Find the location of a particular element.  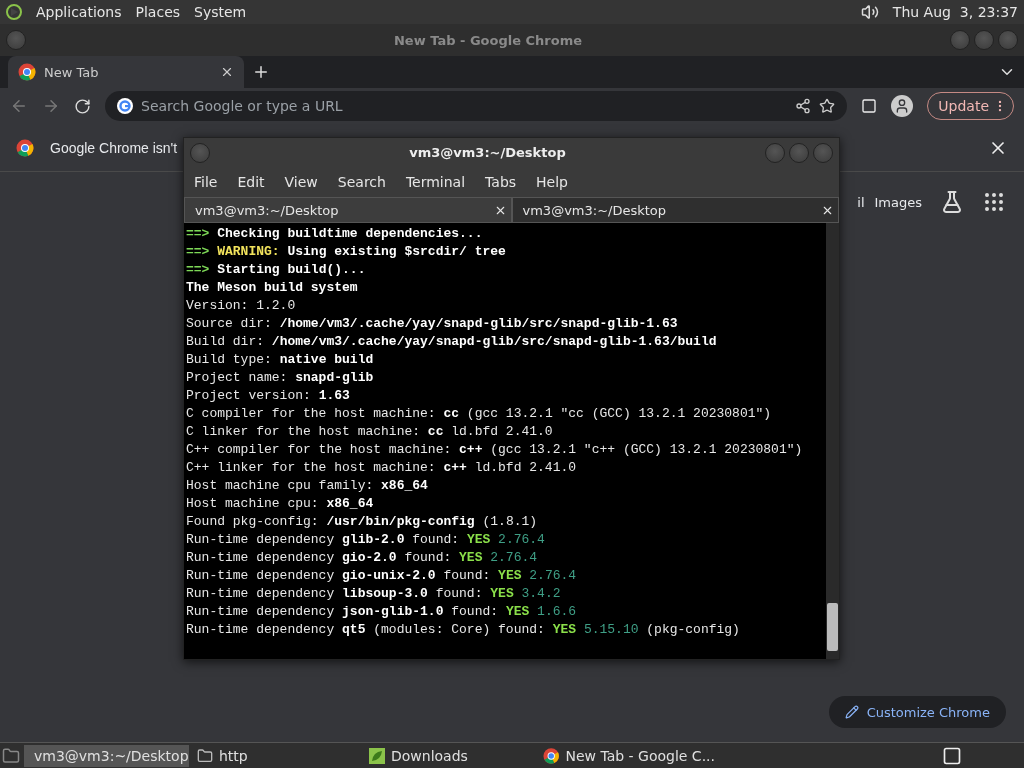

terminal-line: Host machine cpu: x86_64 is located at coordinates (280, 504).